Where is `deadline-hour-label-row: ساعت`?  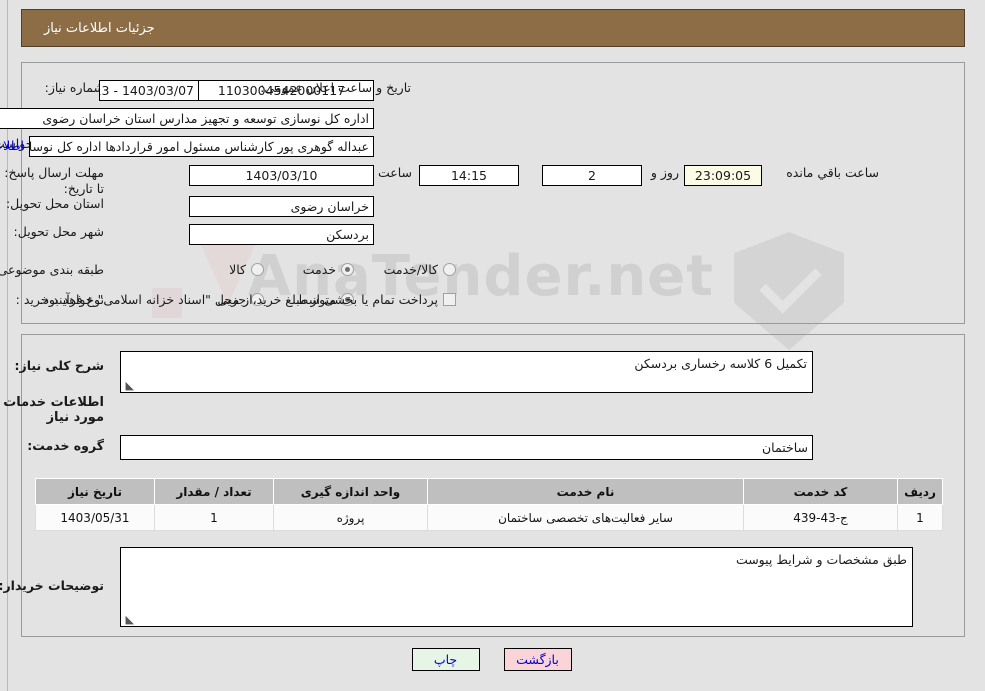 deadline-hour-label-row: ساعت is located at coordinates (396, 172).